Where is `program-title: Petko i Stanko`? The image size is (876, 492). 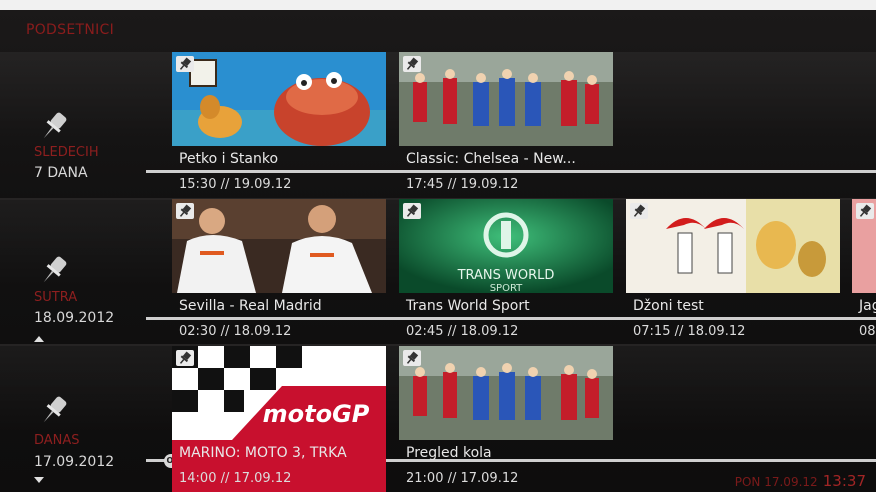
program-title: Petko i Stanko is located at coordinates (229, 159).